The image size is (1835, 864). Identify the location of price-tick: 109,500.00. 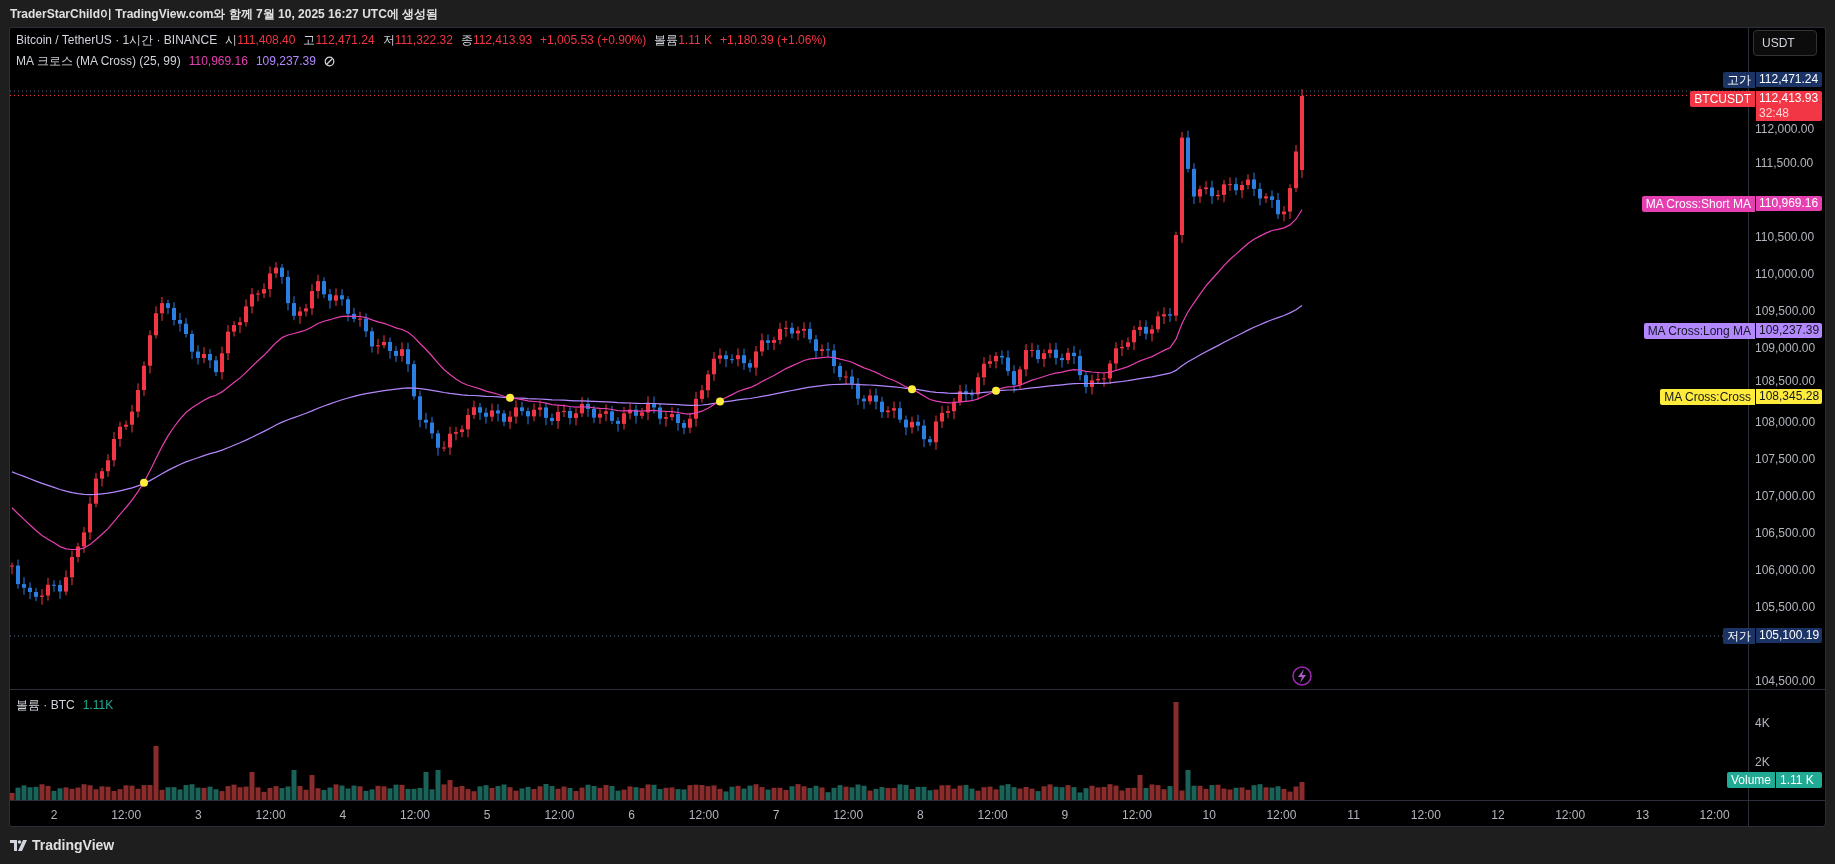
(1785, 311).